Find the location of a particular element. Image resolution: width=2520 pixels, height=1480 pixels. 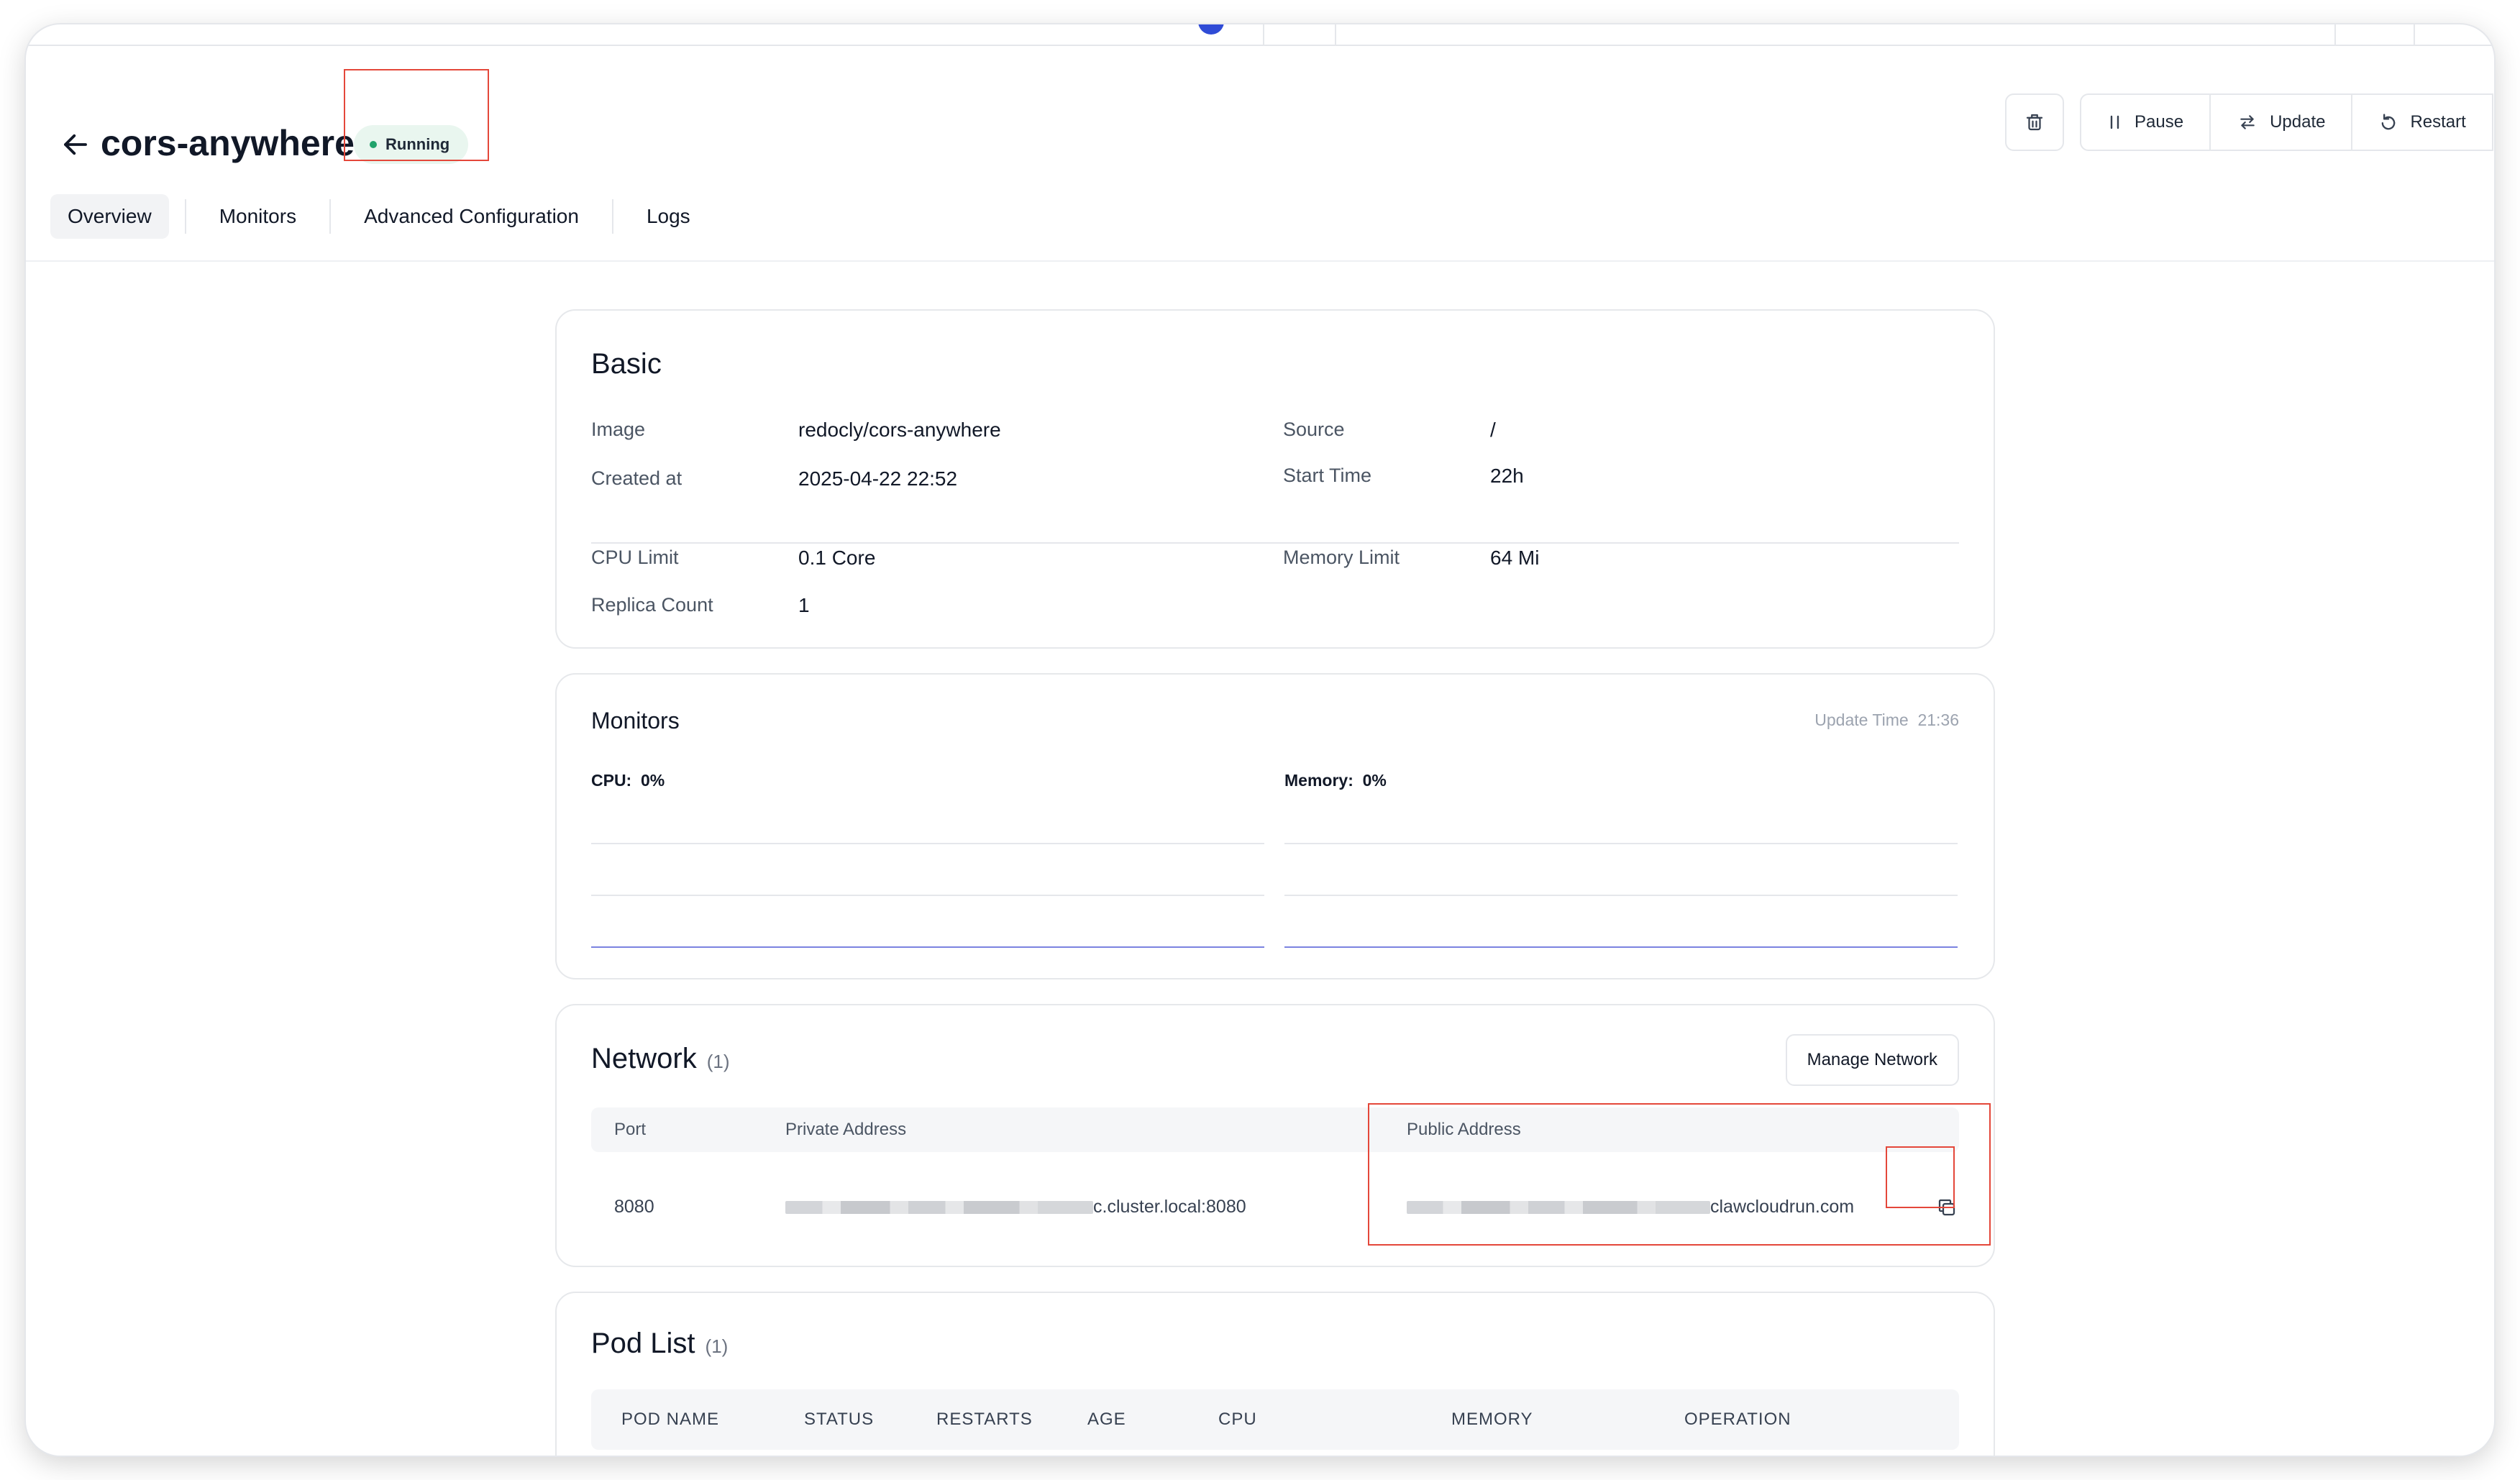

column-memory: MEMORY is located at coordinates (1492, 1419).